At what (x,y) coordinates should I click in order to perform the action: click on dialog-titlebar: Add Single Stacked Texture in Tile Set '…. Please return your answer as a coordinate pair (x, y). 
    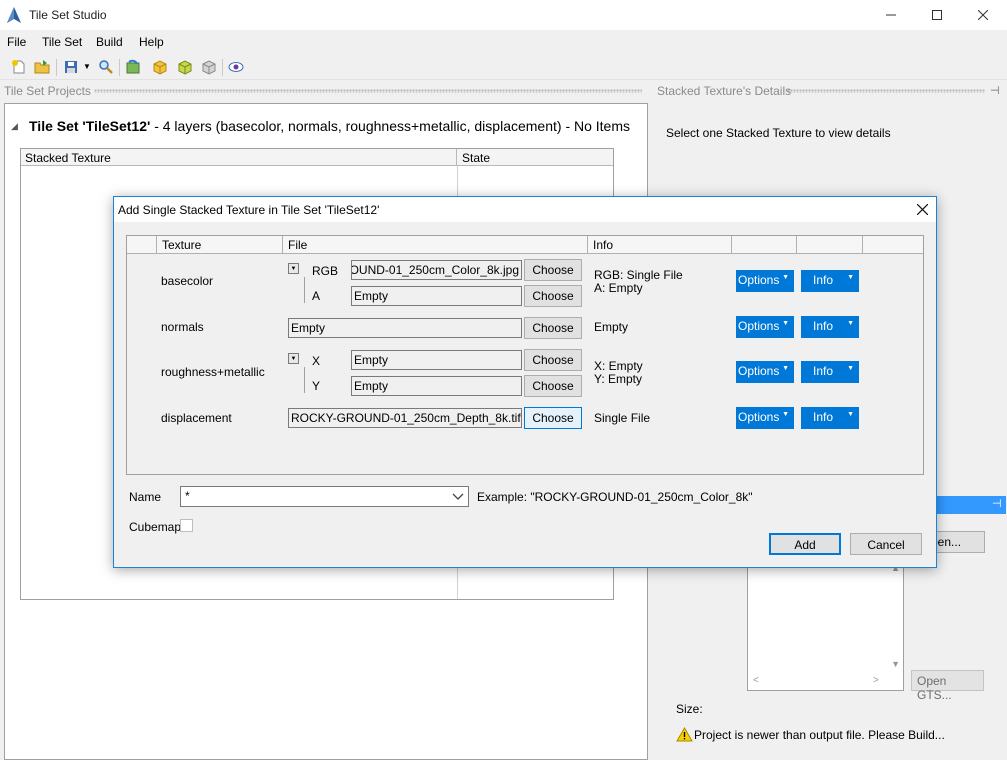
    Looking at the image, I should click on (525, 209).